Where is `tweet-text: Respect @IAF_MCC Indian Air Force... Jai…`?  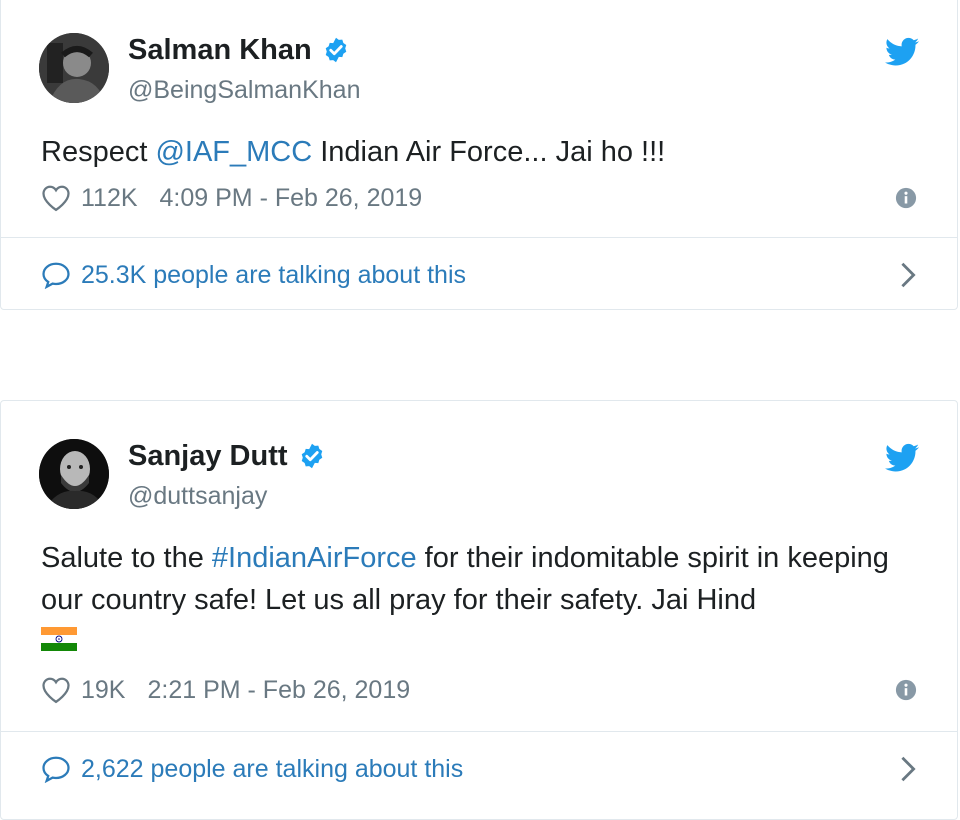 tweet-text: Respect @IAF_MCC Indian Air Force... Jai… is located at coordinates (479, 152).